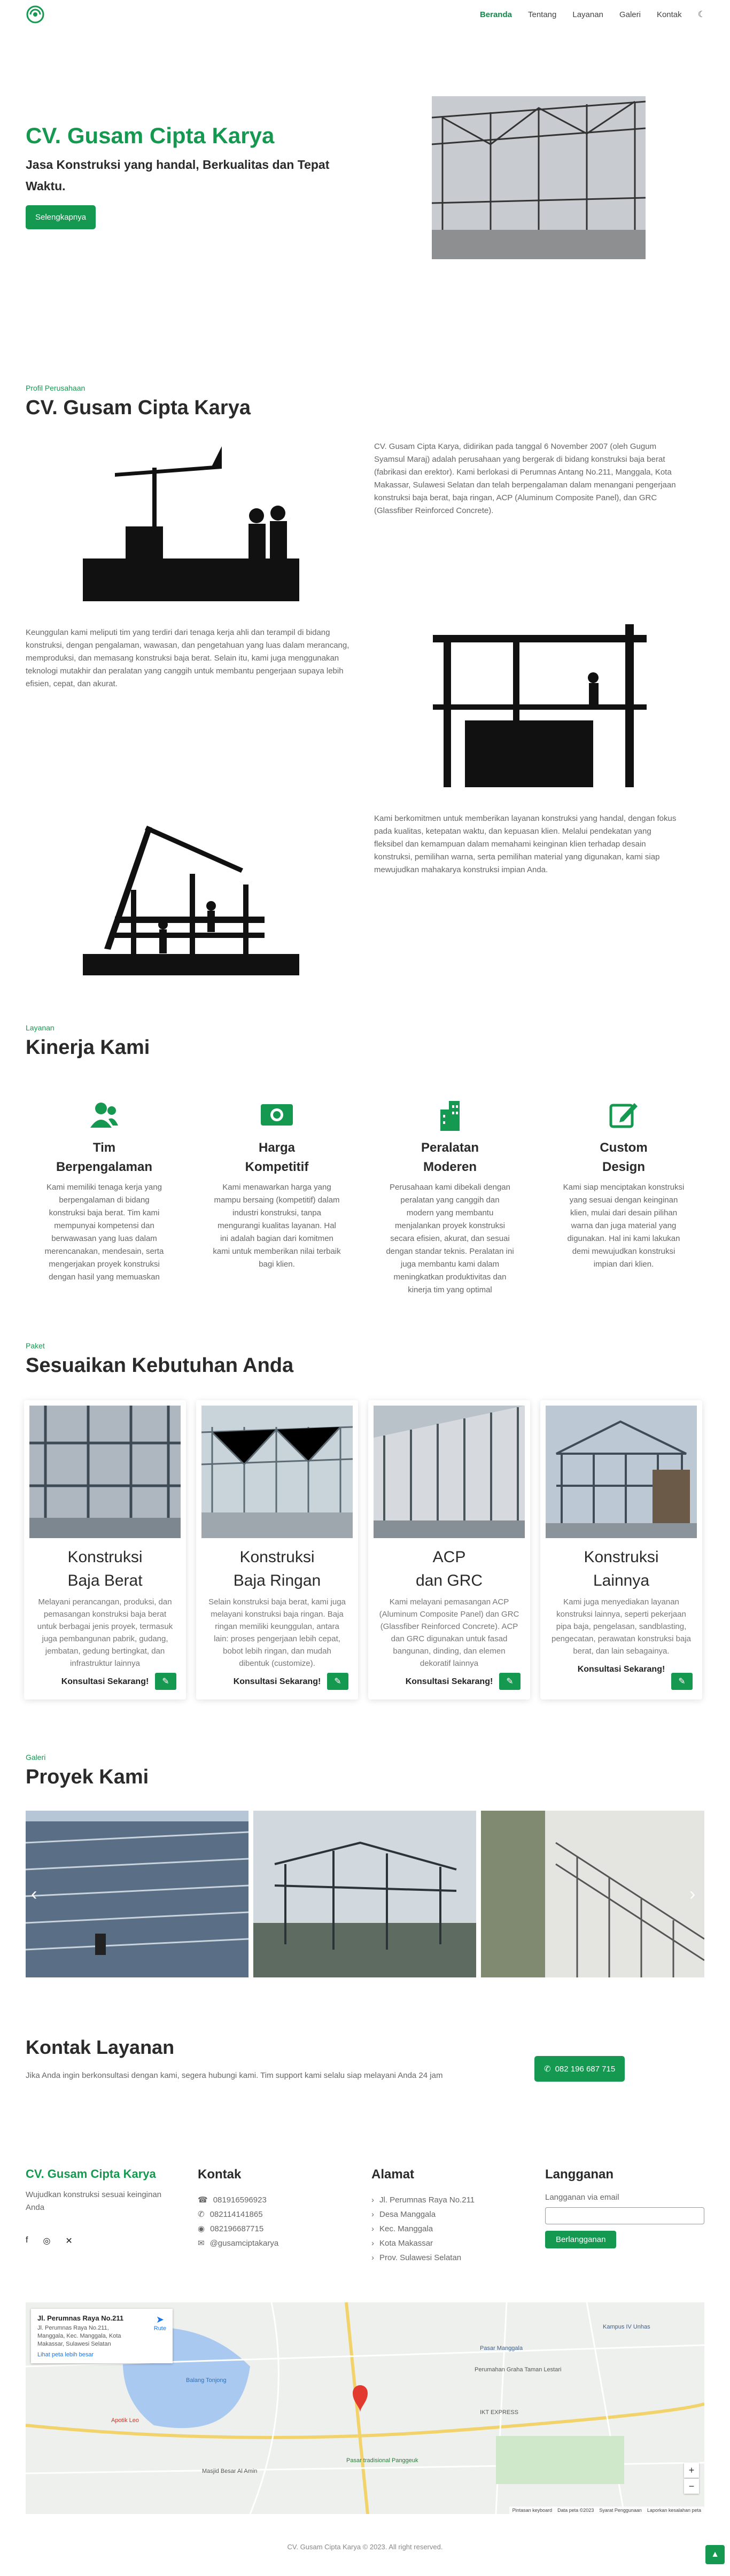  I want to click on gallery-next-icon: ›, so click(692, 1895).